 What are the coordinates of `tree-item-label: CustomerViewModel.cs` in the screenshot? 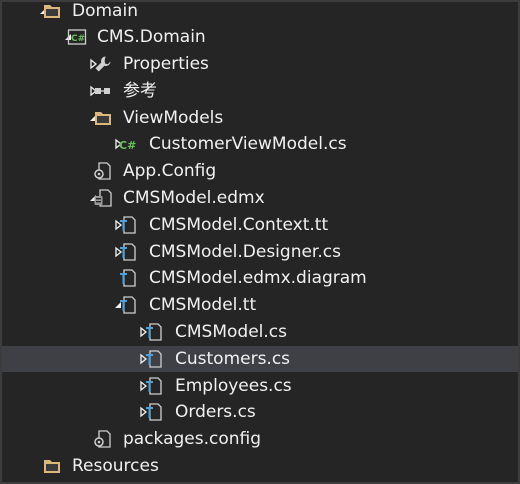 It's located at (248, 144).